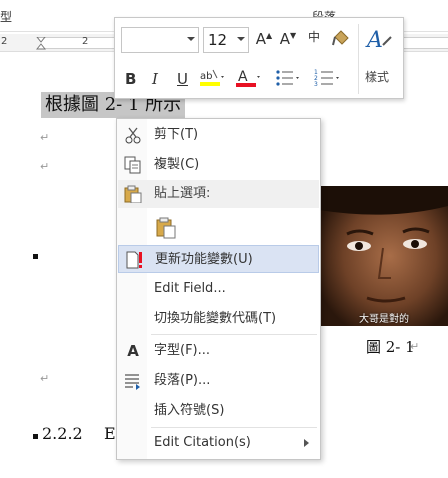 Image resolution: width=448 pixels, height=478 pixels. What do you see at coordinates (182, 193) in the screenshot?
I see `menu-item-label: 貼上選項:` at bounding box center [182, 193].